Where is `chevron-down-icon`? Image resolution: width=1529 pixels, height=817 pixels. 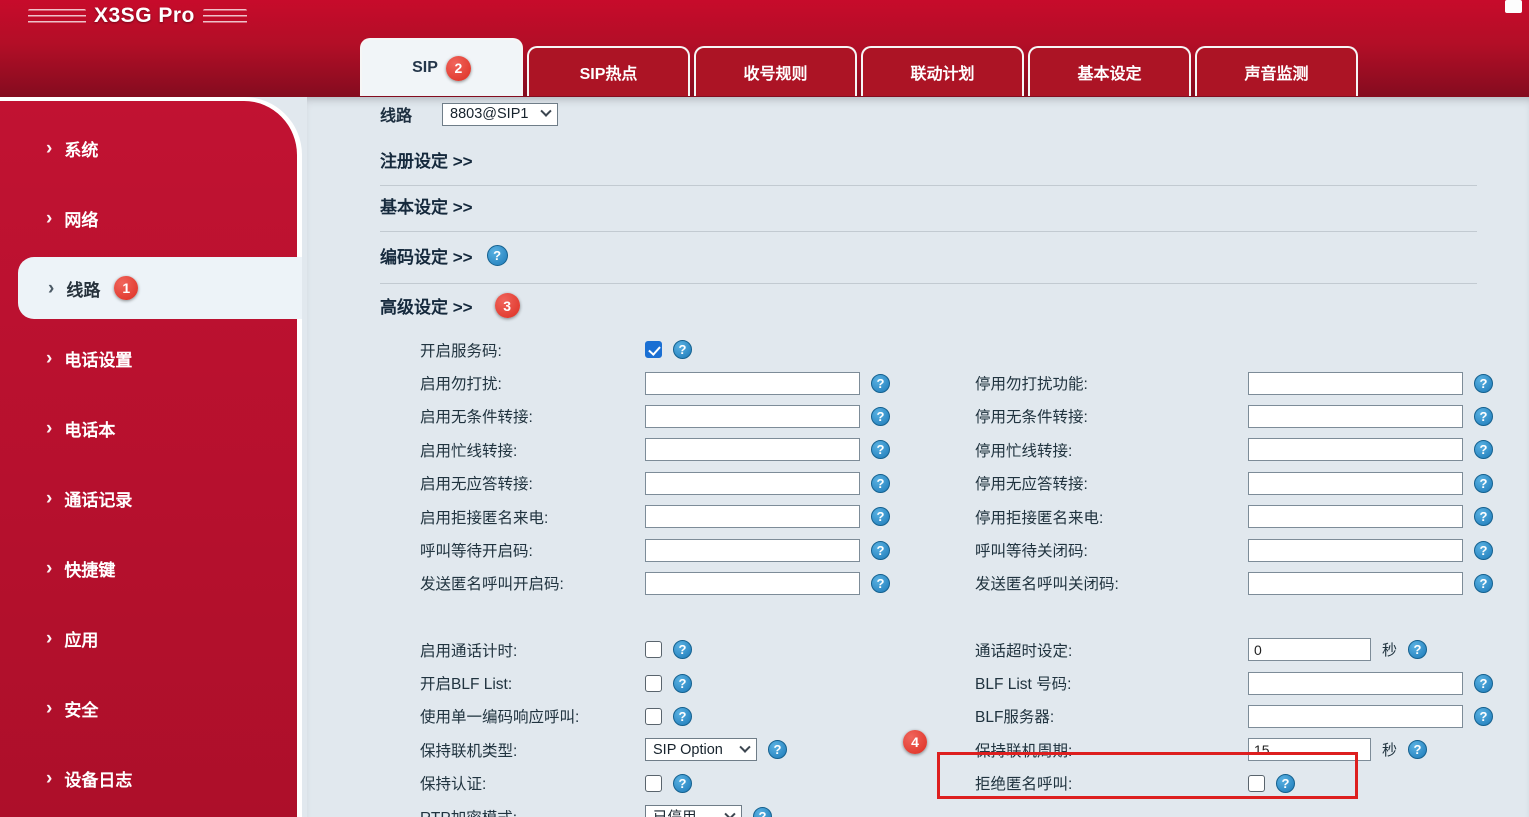 chevron-down-icon is located at coordinates (546, 111).